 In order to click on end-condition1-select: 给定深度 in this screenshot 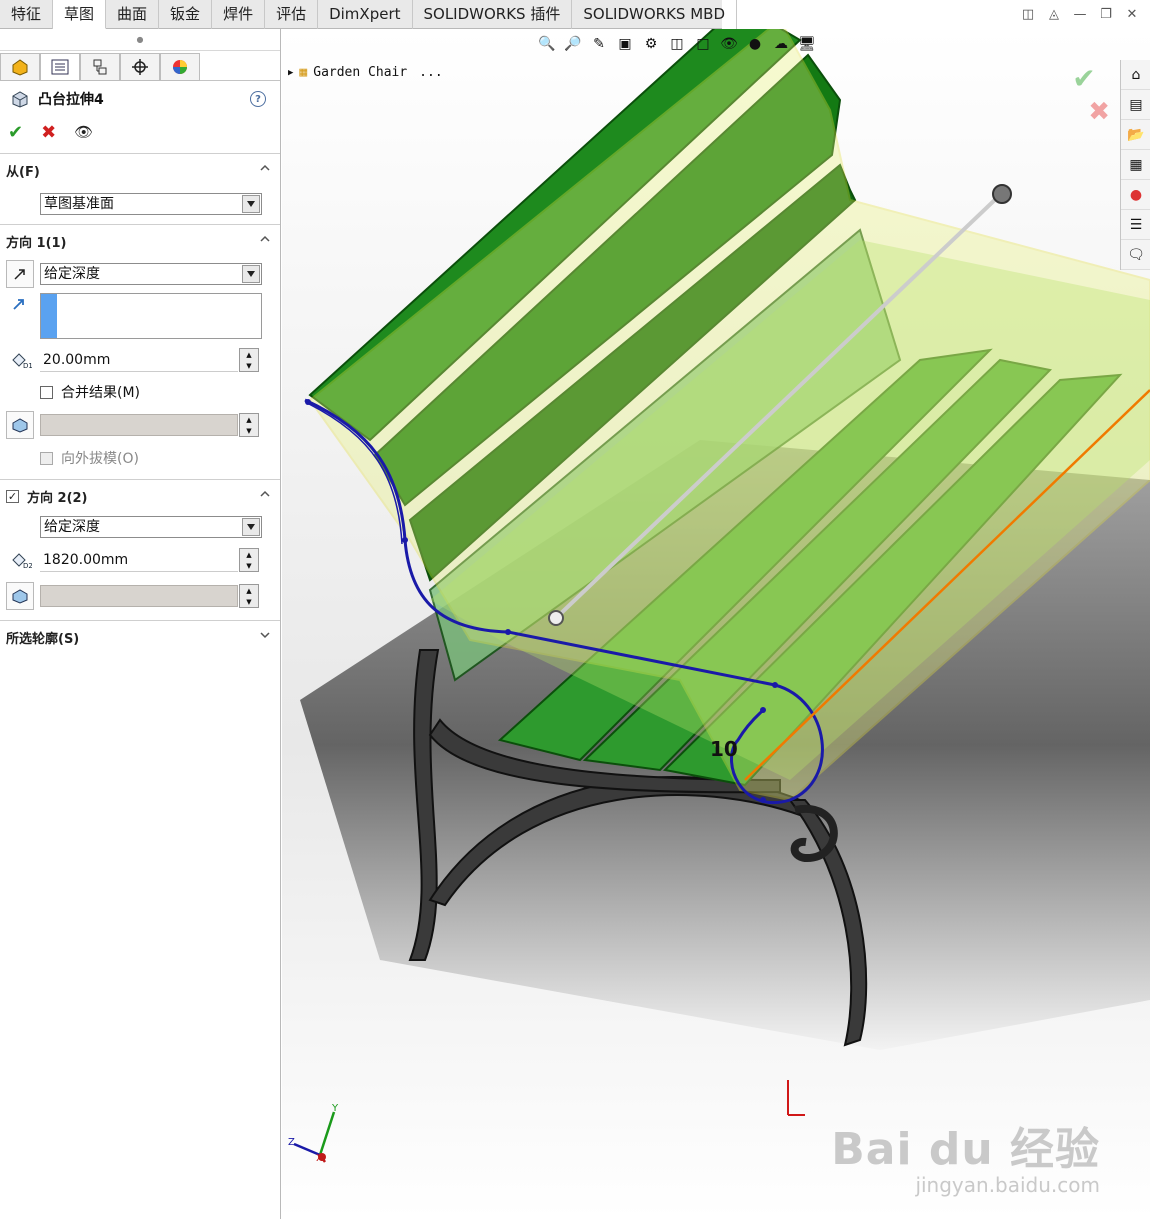, I will do `click(151, 274)`.